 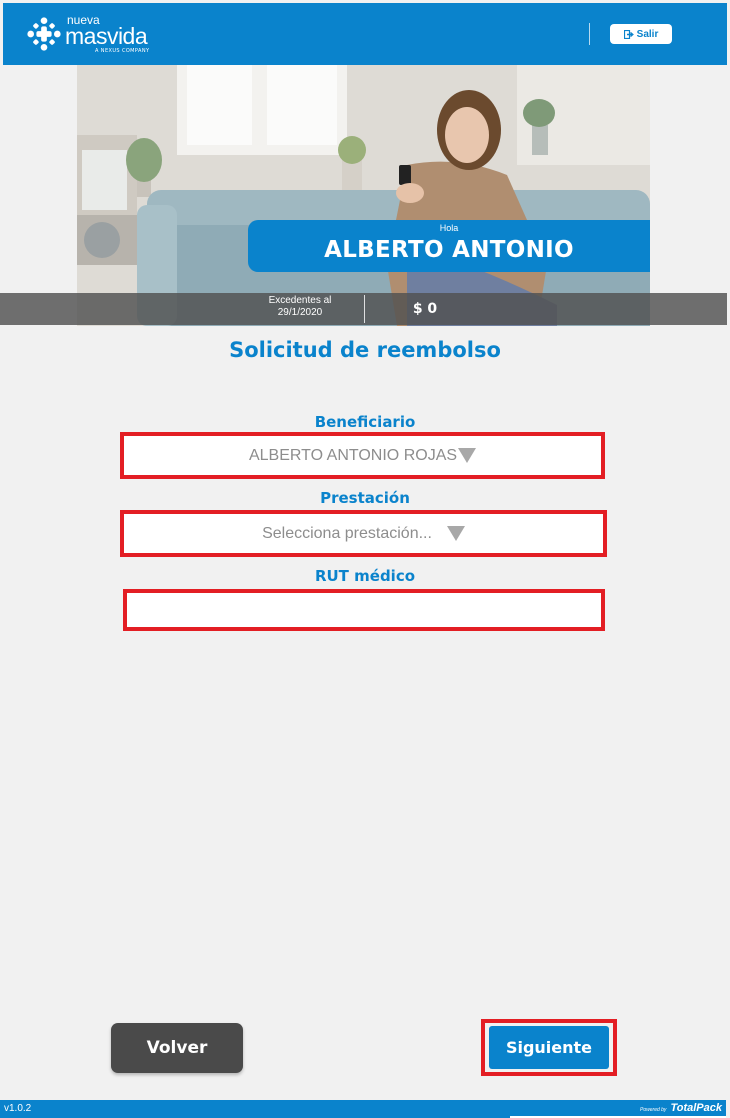 I want to click on logout-icon, so click(x=628, y=34).